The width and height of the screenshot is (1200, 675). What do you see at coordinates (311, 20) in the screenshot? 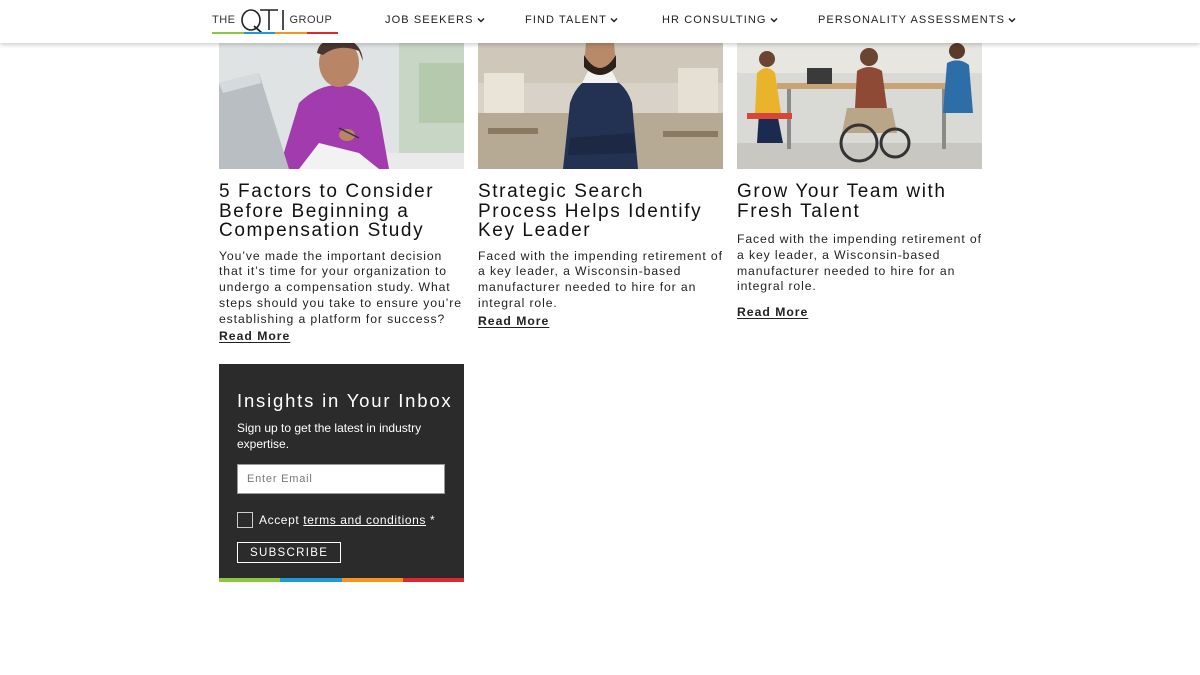
I see `logo-text-group: GROUP` at bounding box center [311, 20].